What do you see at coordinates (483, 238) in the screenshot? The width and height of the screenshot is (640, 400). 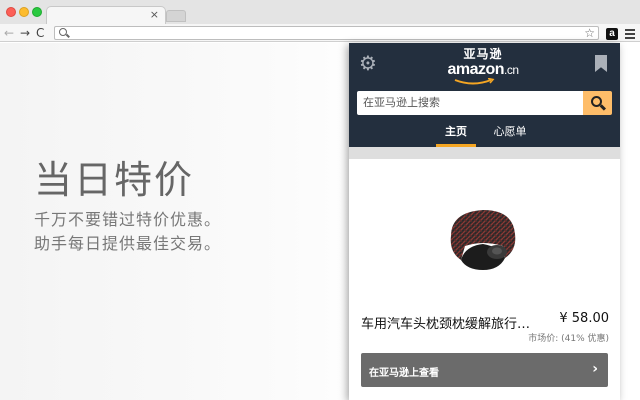 I see `product-image` at bounding box center [483, 238].